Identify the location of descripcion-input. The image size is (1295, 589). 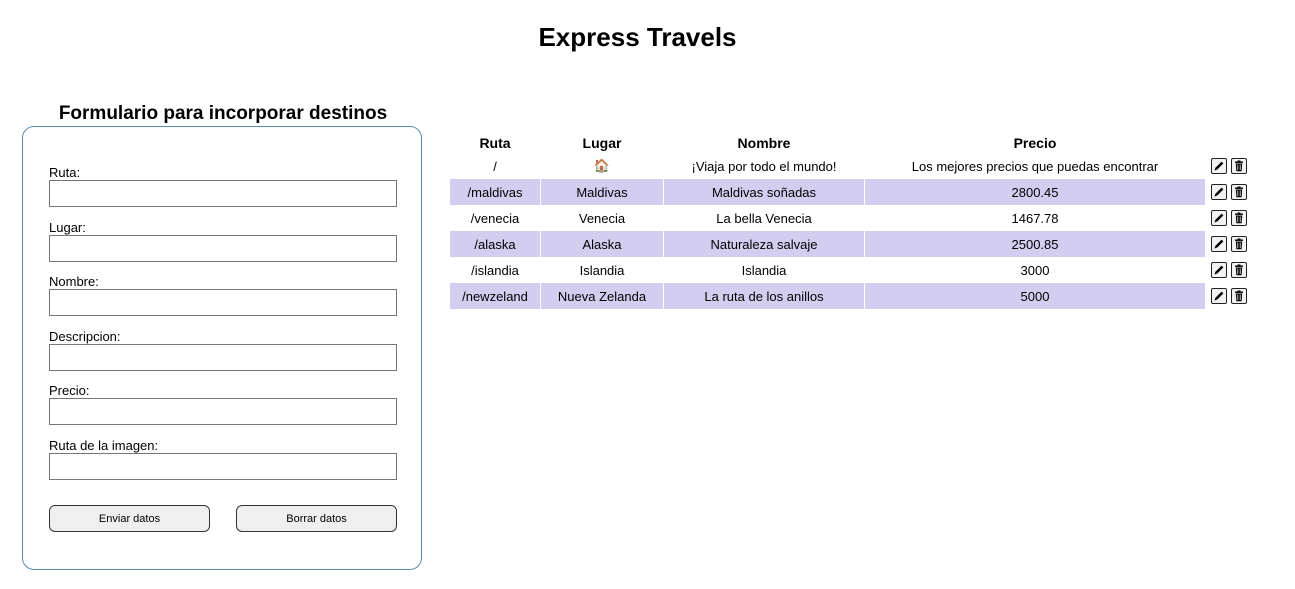
(223, 357).